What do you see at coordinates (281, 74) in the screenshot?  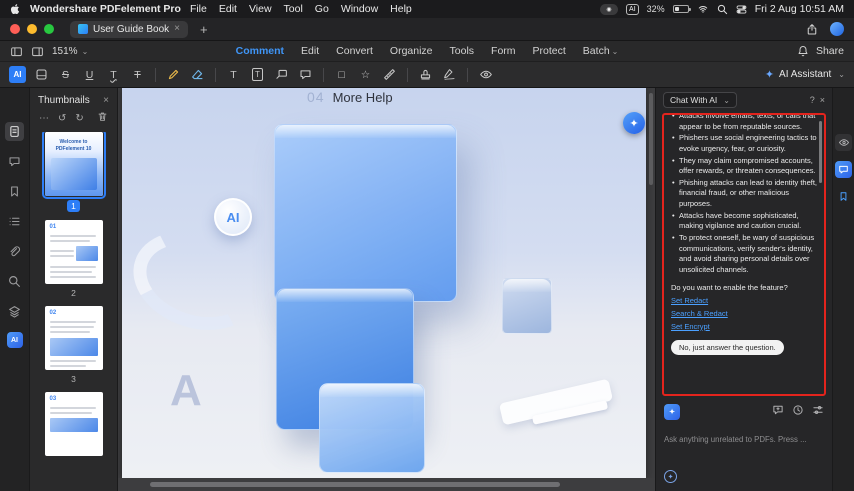 I see `text-callout-icon` at bounding box center [281, 74].